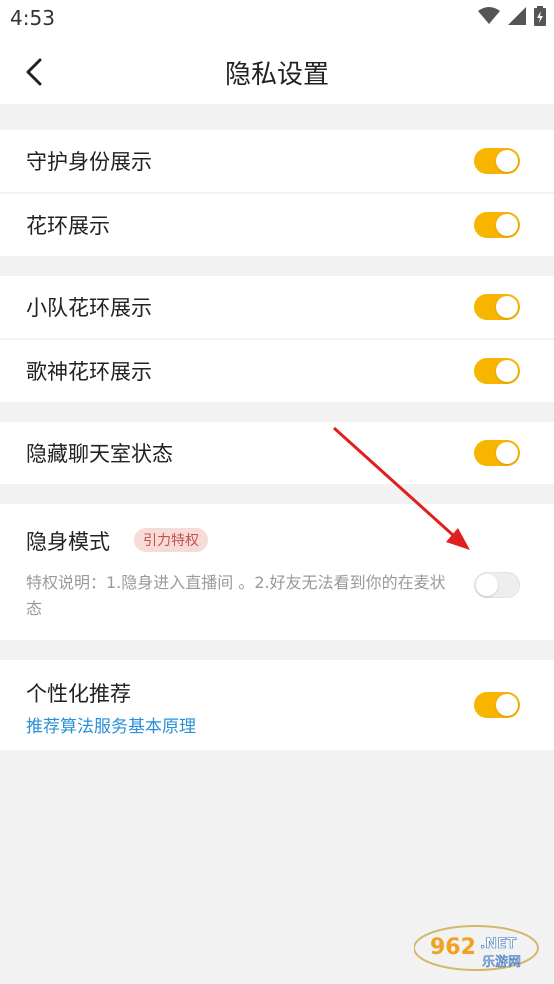  What do you see at coordinates (277, 307) in the screenshot?
I see `setting-row-team-garland: 小队花环展示` at bounding box center [277, 307].